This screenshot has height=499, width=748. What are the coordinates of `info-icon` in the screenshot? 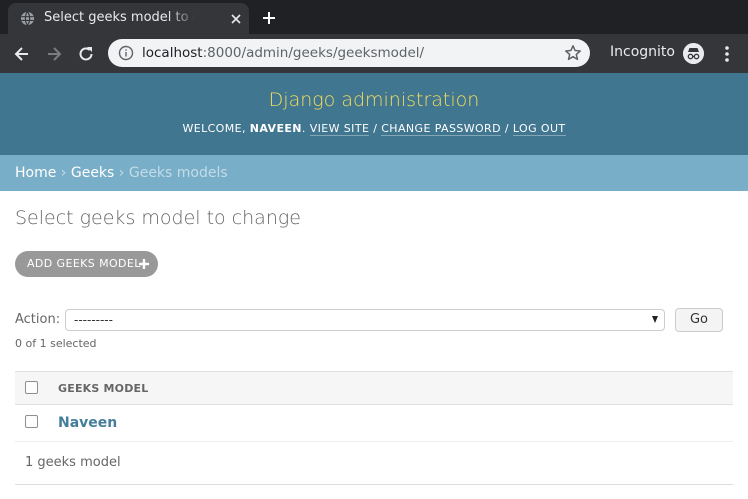 It's located at (126, 53).